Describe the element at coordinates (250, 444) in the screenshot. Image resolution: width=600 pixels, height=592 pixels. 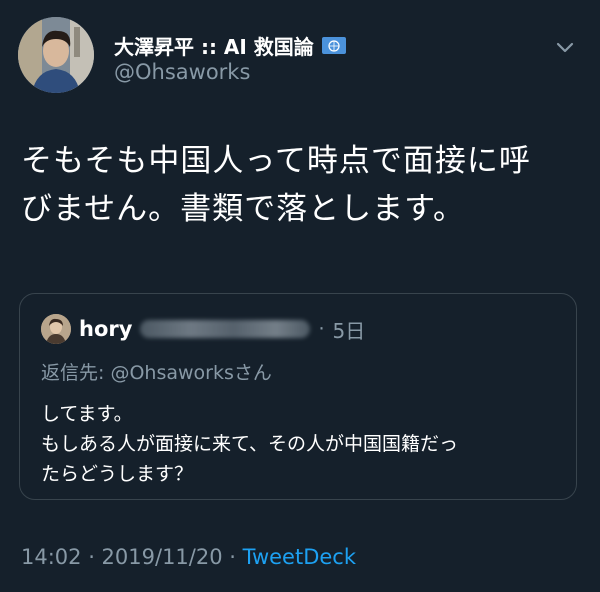
I see `quoted-text-line: もしある人が面接に来て、その人が中国国籍だっ` at that location.